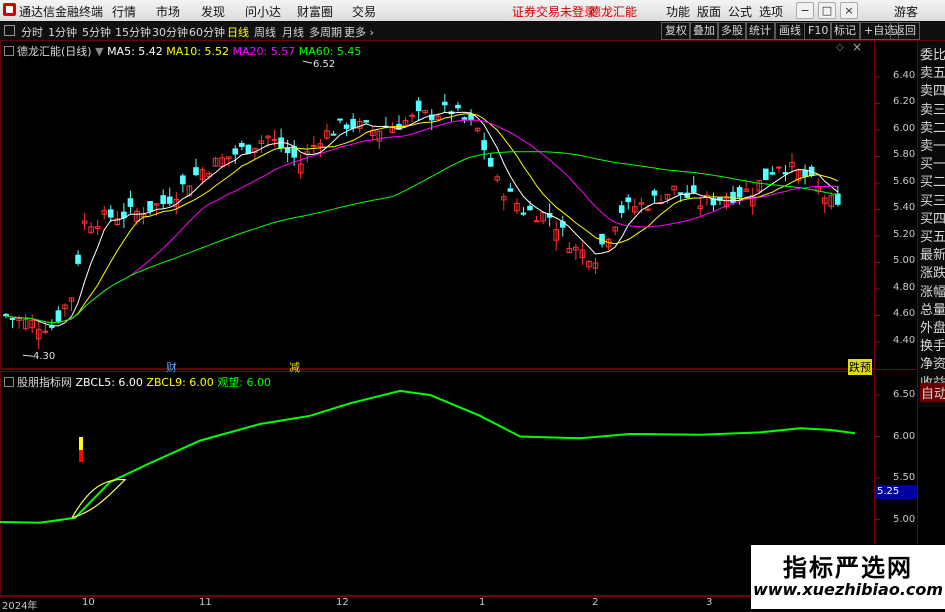 This screenshot has height=612, width=945. I want to click on high-pointer, so click(307, 62).